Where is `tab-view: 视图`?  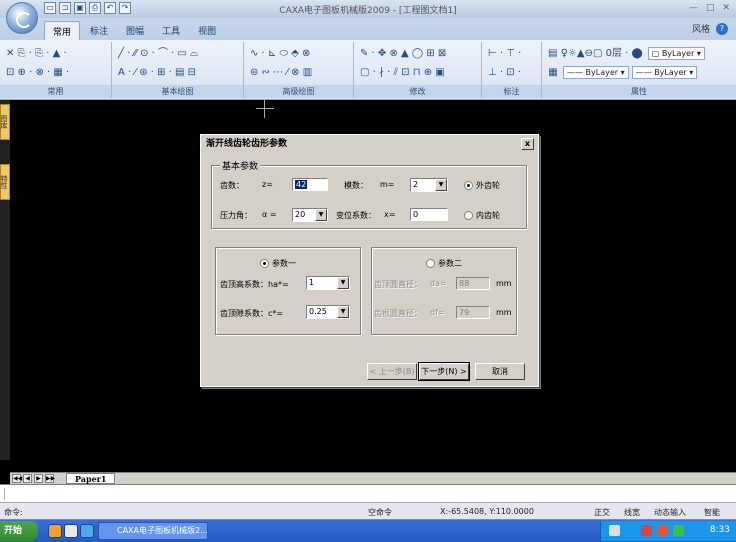
tab-view: 视图 is located at coordinates (207, 31).